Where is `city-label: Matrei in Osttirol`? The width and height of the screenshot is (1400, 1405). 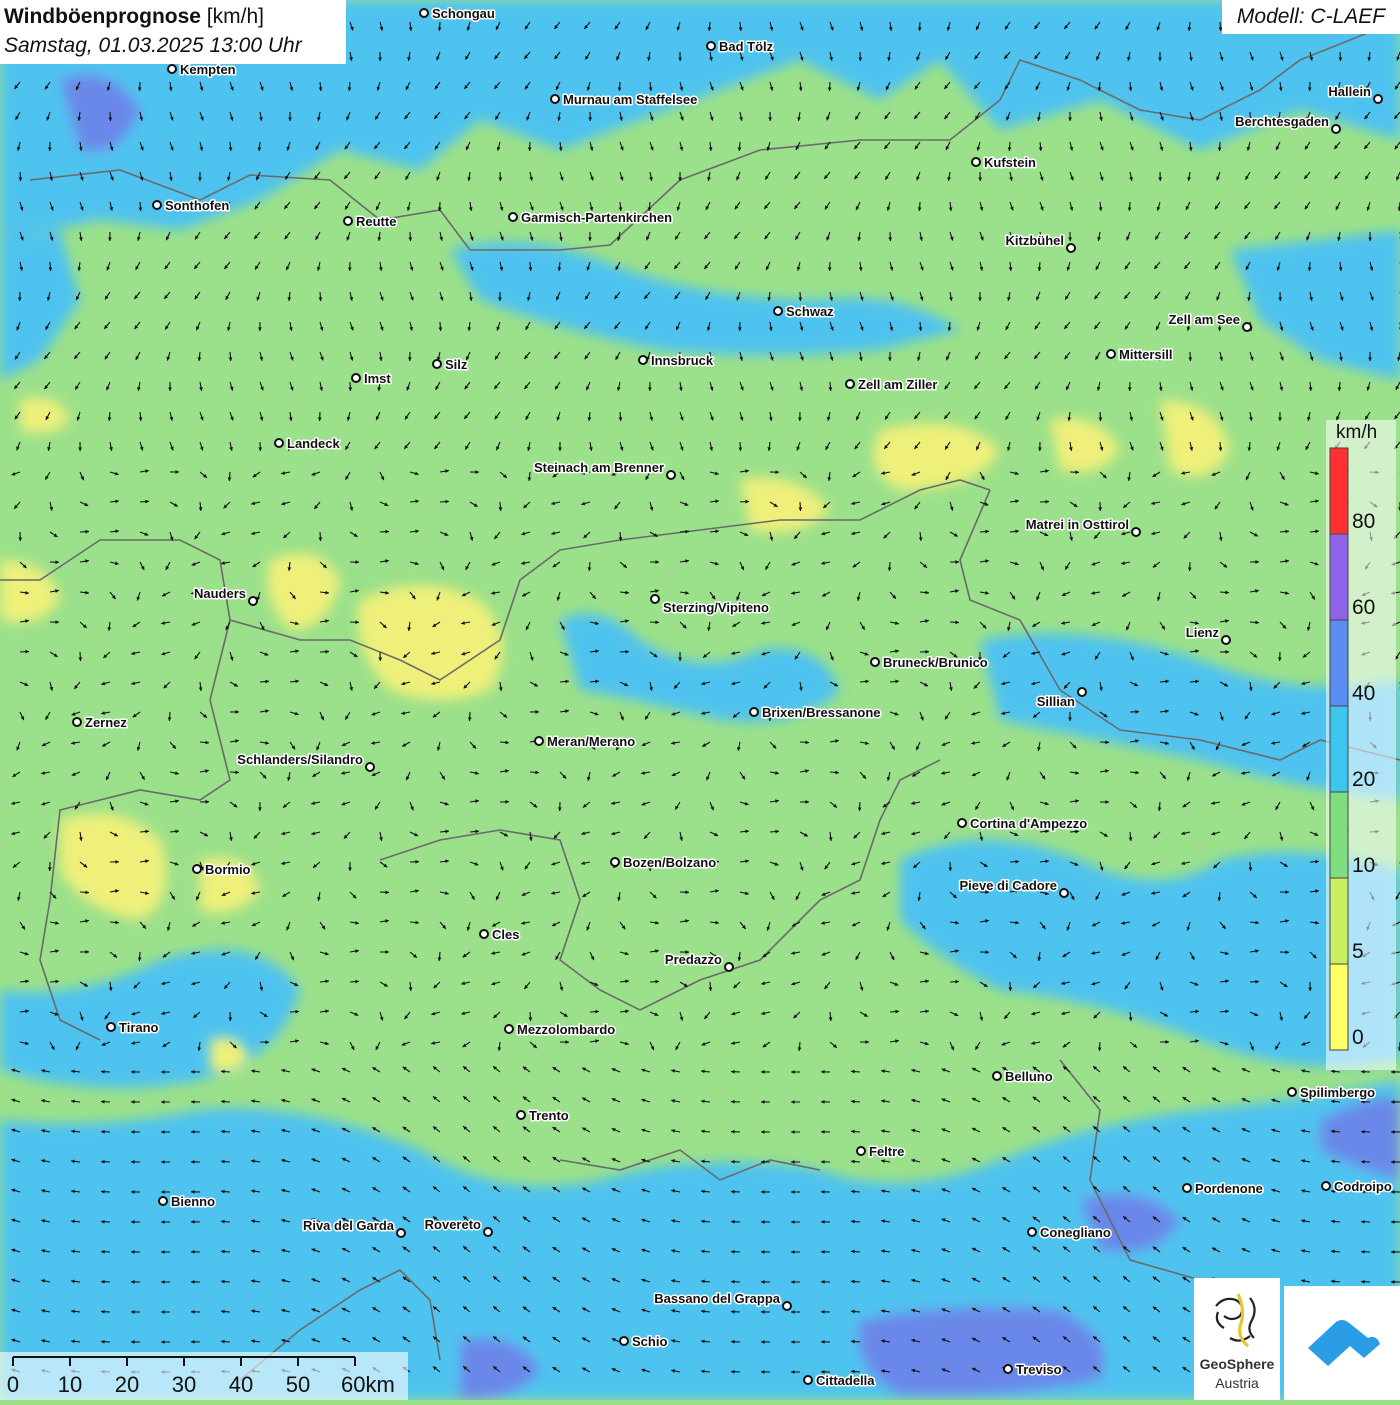
city-label: Matrei in Osttirol is located at coordinates (1077, 524).